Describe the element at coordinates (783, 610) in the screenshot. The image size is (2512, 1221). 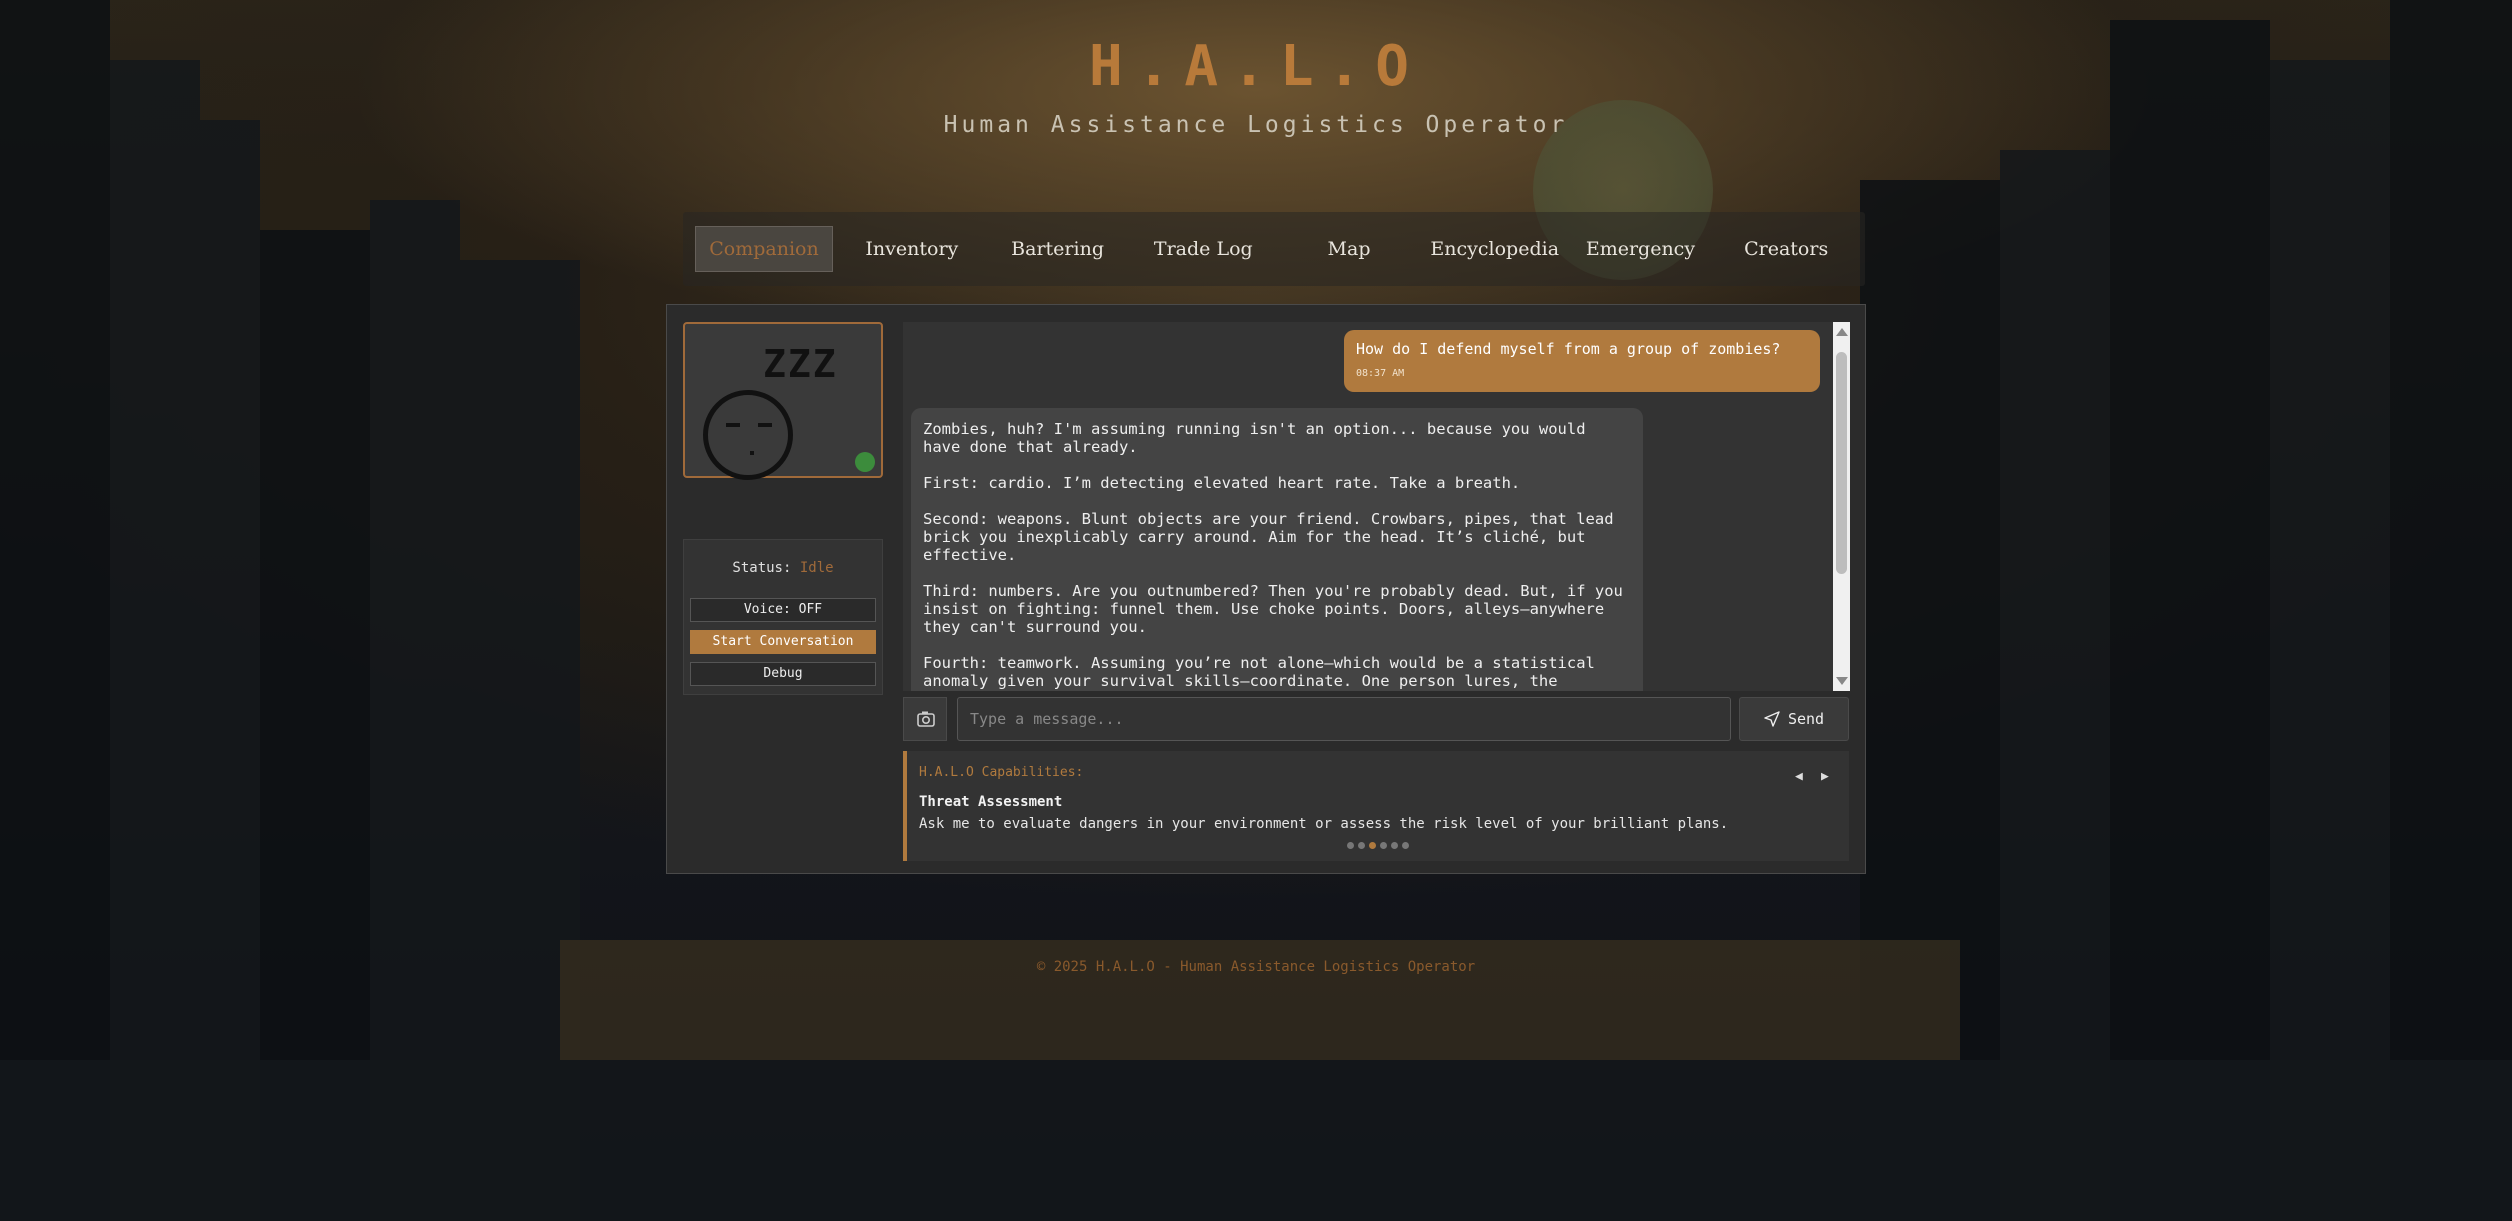
I see `voice-toggle-button: Voice: OFF` at that location.